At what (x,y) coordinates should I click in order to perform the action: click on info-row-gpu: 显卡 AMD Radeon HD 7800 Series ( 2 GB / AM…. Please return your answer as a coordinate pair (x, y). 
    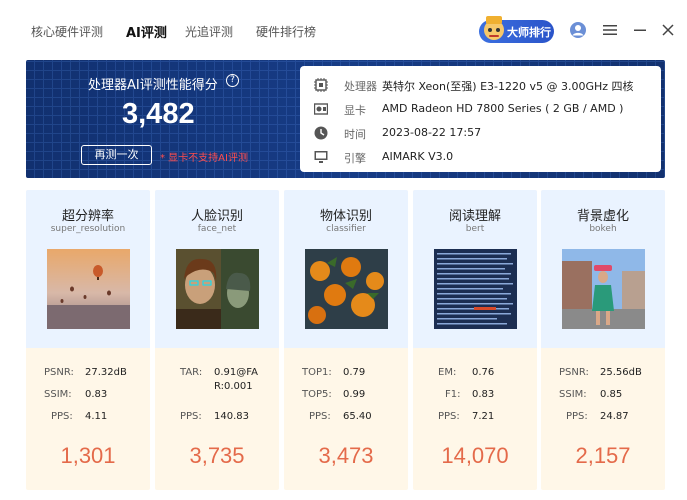
    Looking at the image, I should click on (484, 110).